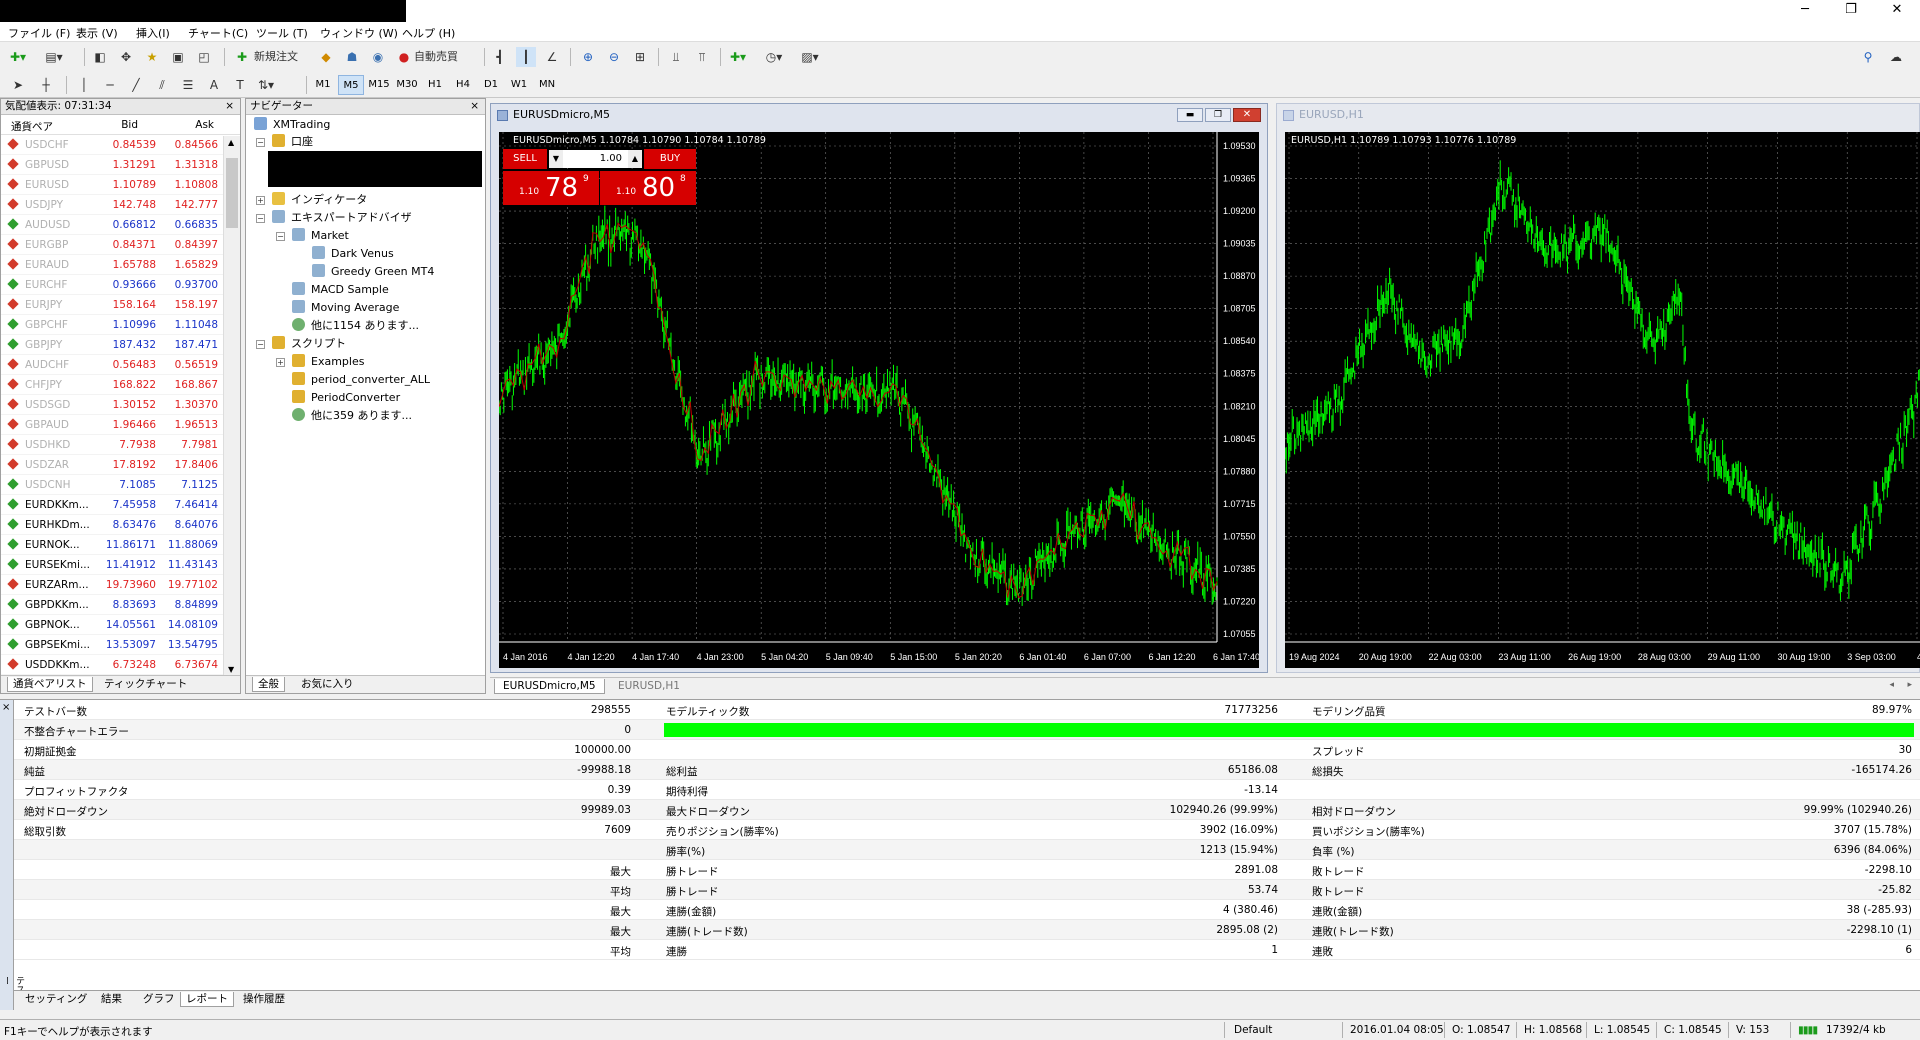 The width and height of the screenshot is (1920, 1040). What do you see at coordinates (111, 999) in the screenshot?
I see `tab-results: 結果` at bounding box center [111, 999].